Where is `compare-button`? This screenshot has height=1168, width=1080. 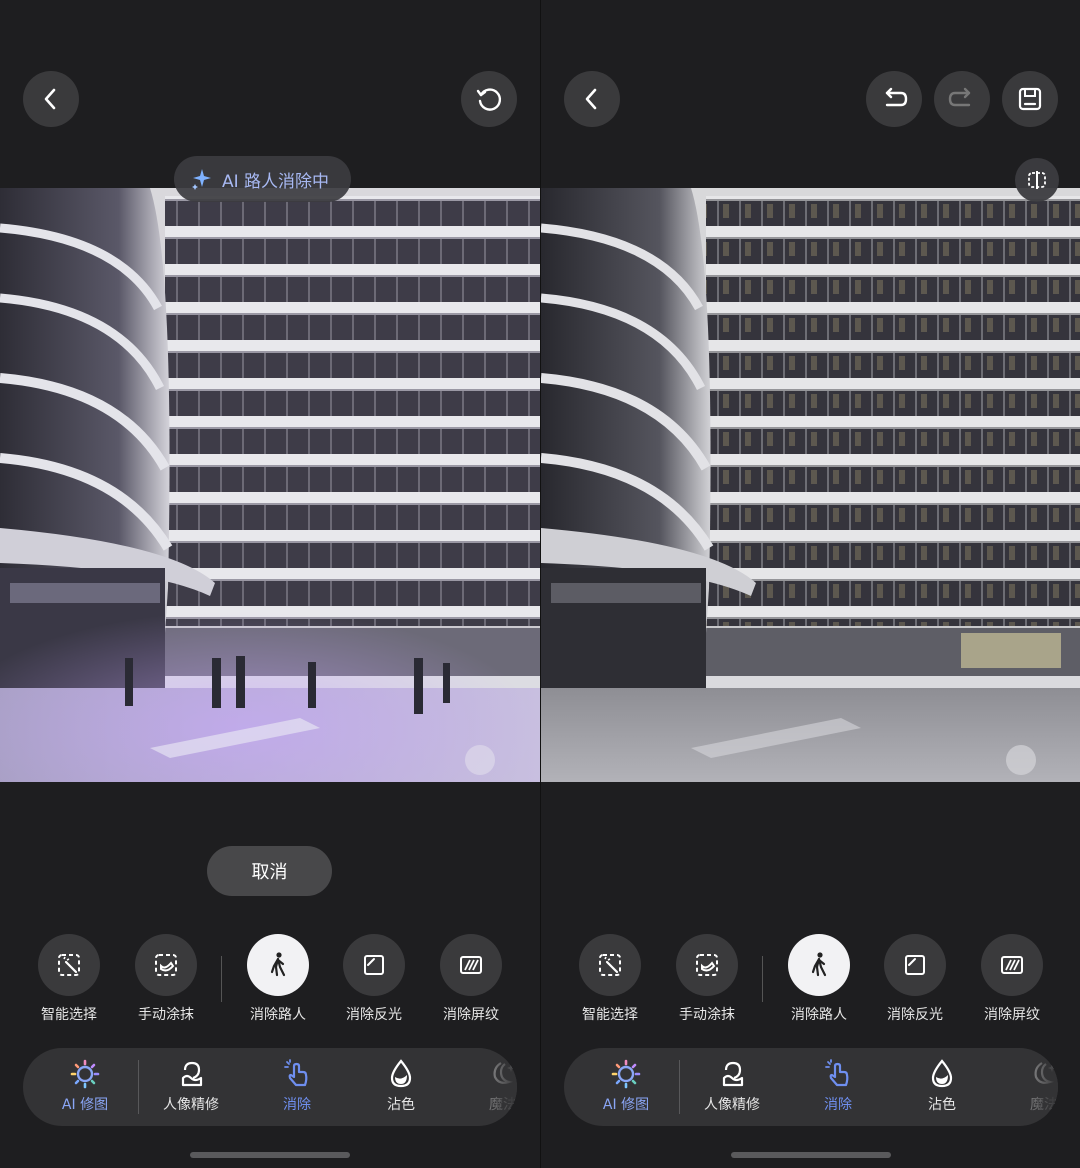 compare-button is located at coordinates (1037, 180).